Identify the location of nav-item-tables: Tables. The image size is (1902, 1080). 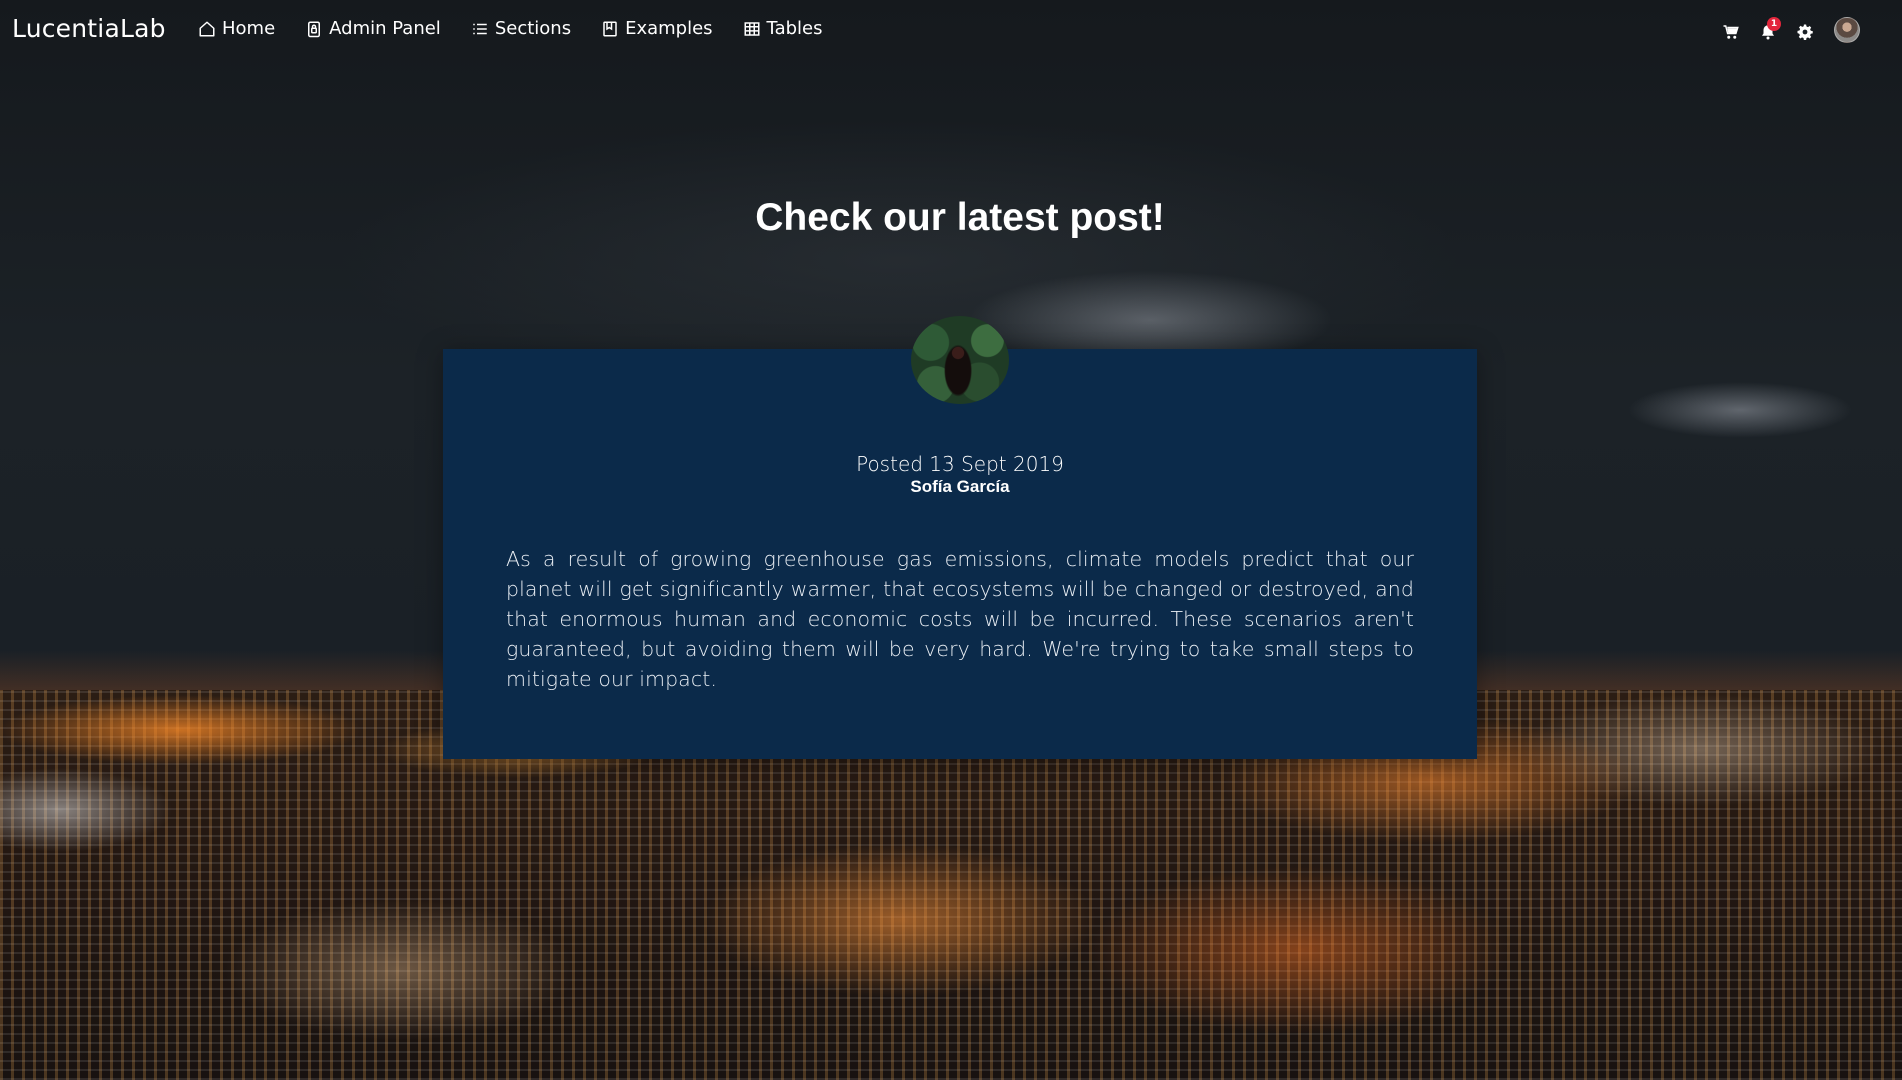
(783, 28).